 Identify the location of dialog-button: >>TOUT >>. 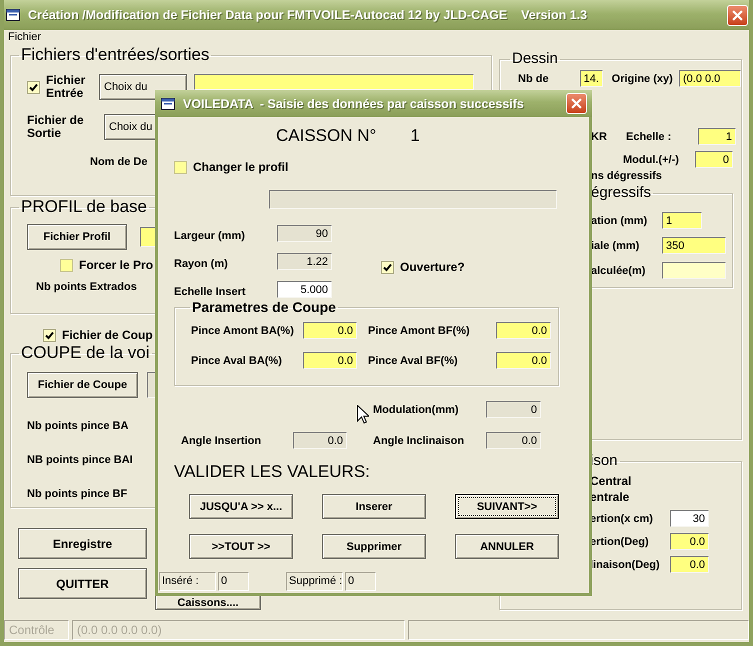
(241, 546).